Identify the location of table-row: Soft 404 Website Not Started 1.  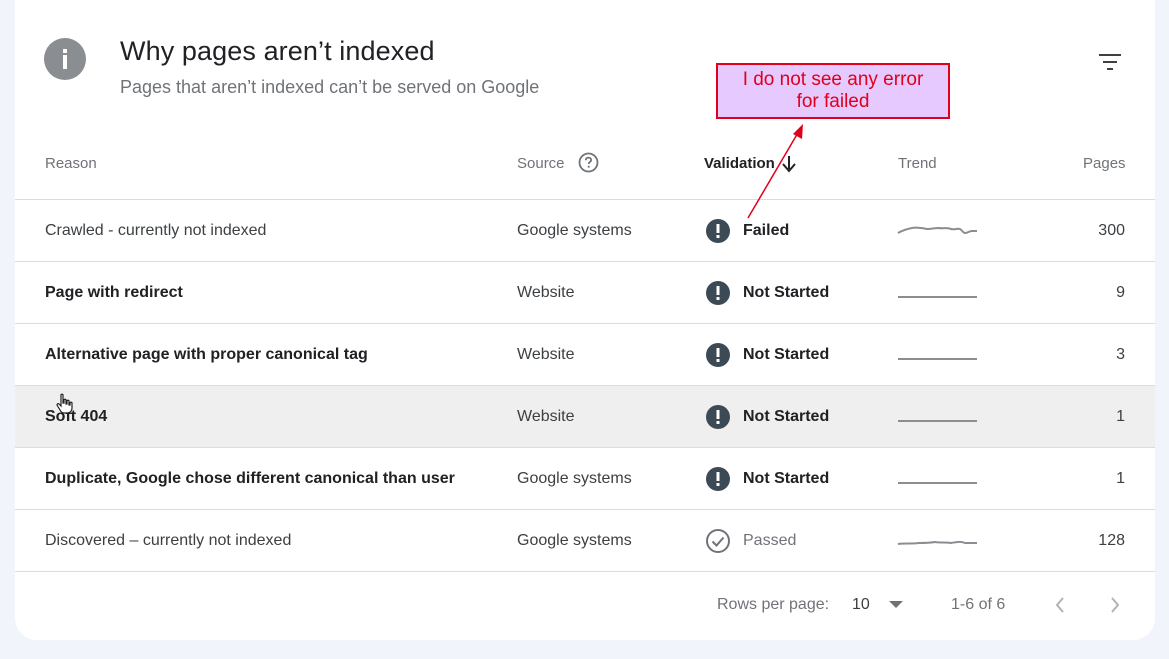
(585, 417).